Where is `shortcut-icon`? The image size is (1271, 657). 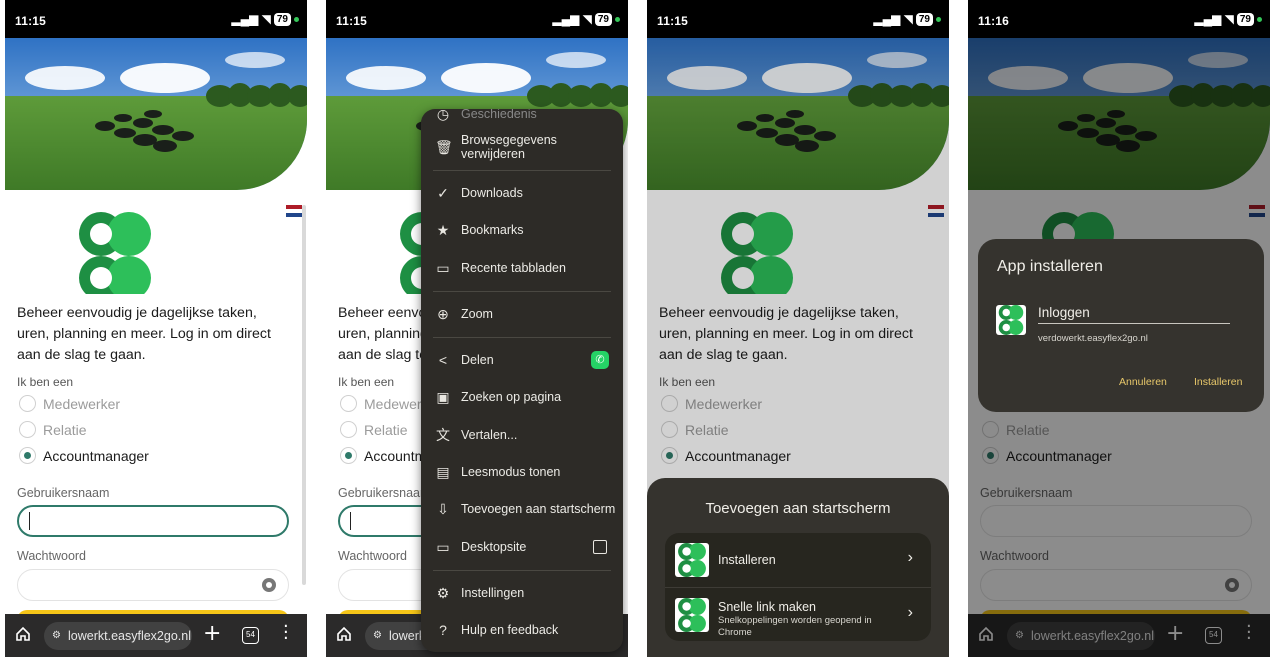
shortcut-icon is located at coordinates (692, 615).